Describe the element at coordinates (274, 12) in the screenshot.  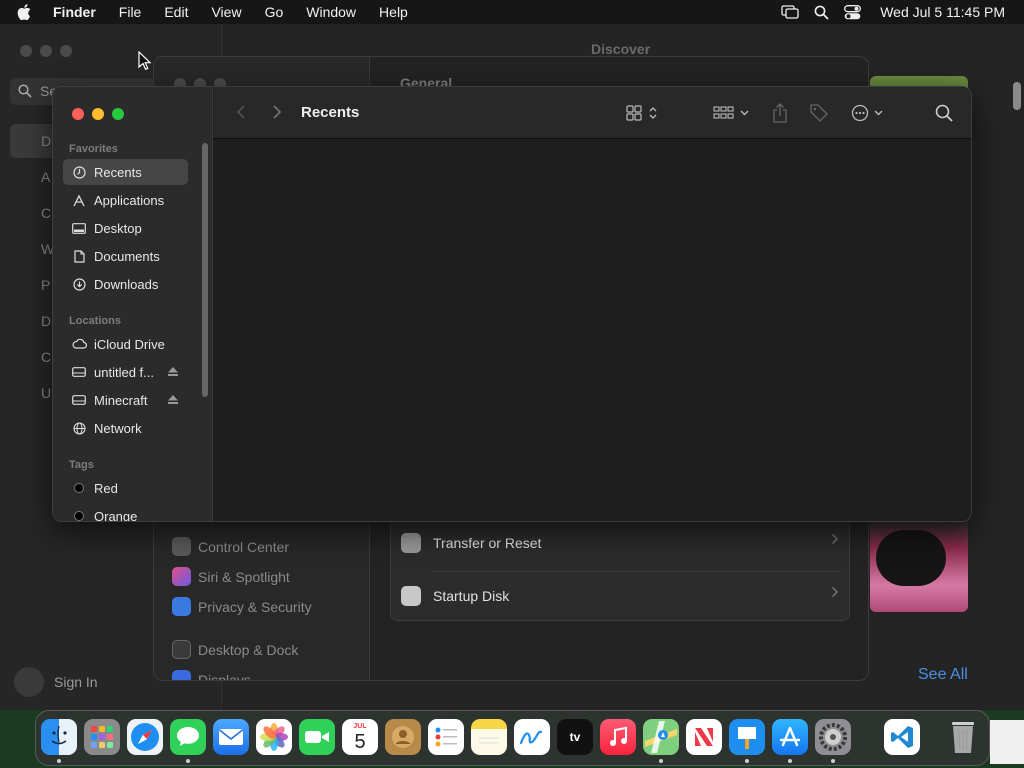
I see `menu-go: Go` at that location.